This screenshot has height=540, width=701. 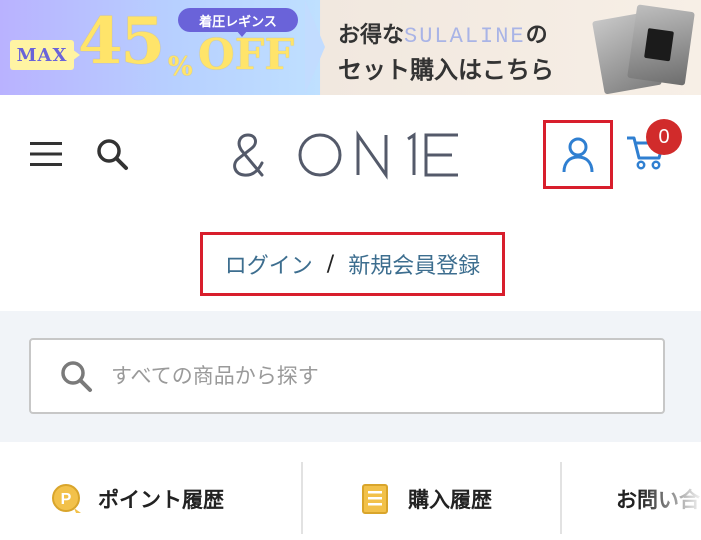 I want to click on discount-percent: %, so click(x=180, y=67).